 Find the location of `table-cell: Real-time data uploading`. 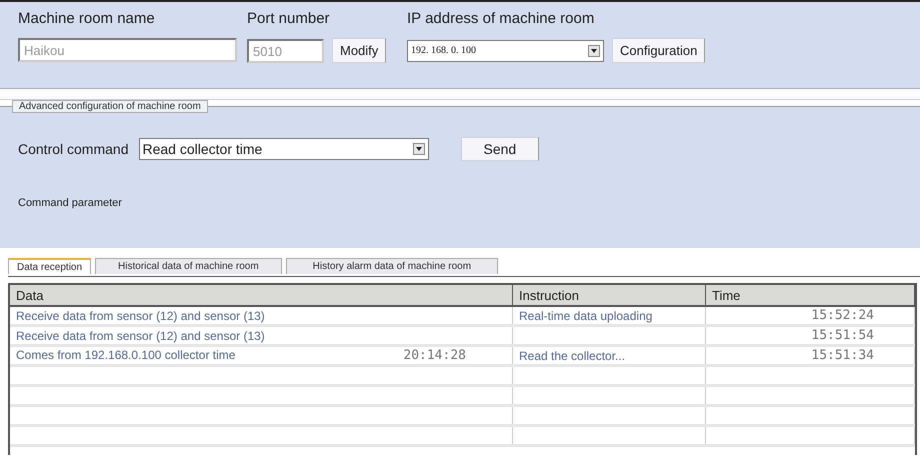

table-cell: Real-time data uploading is located at coordinates (609, 316).